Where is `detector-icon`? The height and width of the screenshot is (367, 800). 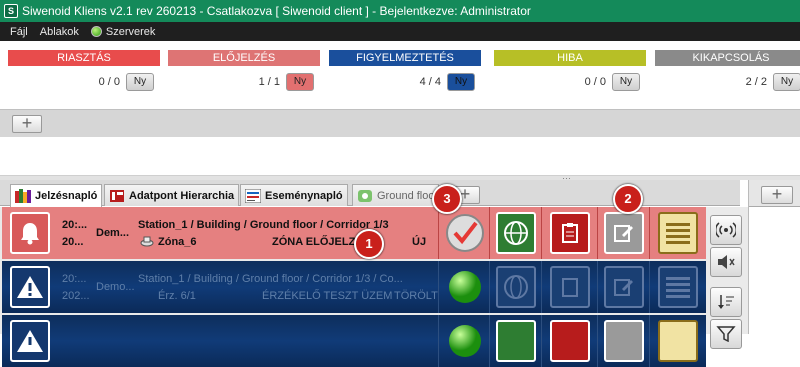
detector-icon is located at coordinates (147, 241).